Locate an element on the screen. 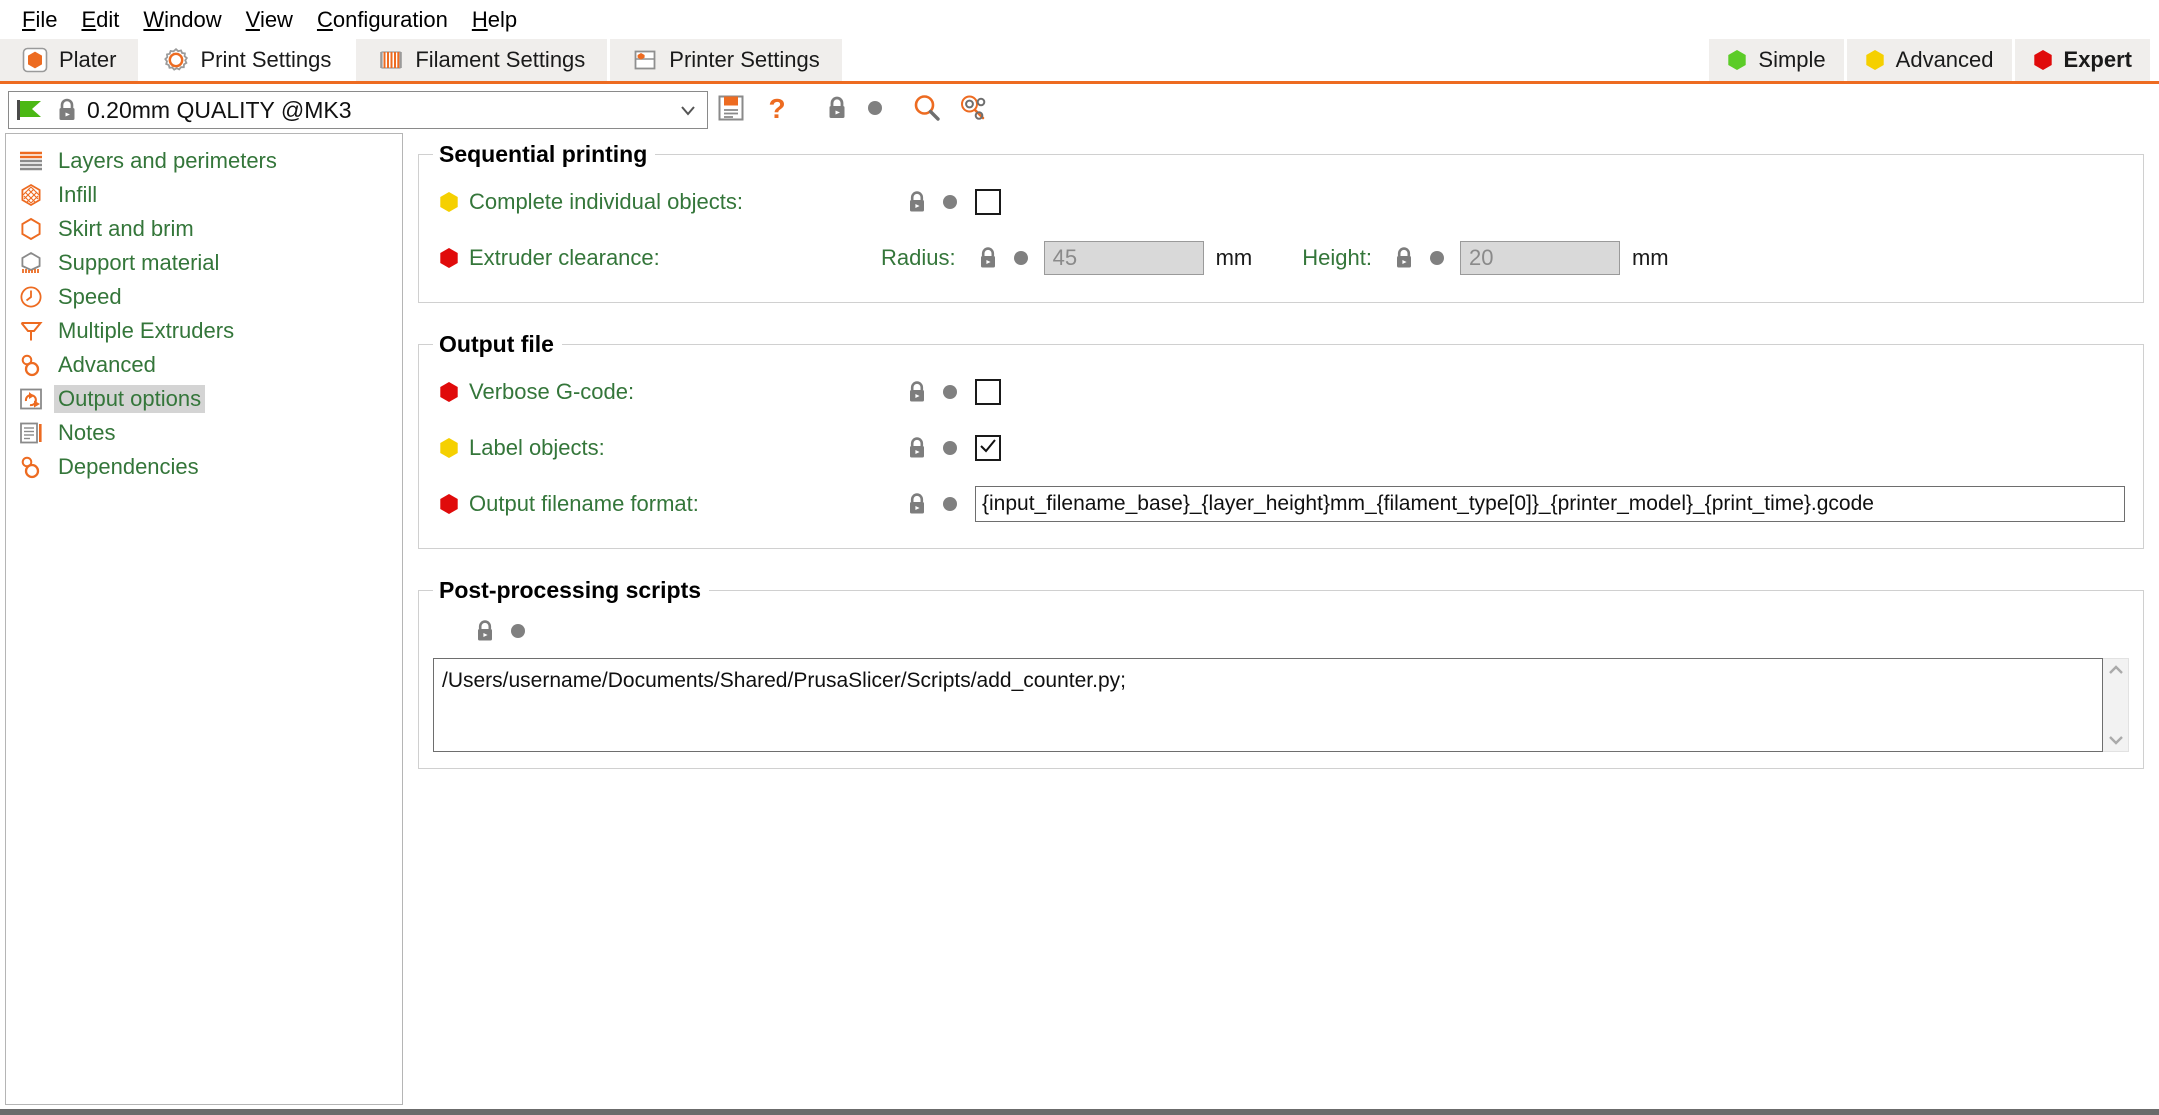 The width and height of the screenshot is (2159, 1115). option-label-wrap: Extruder clearance: is located at coordinates (648, 258).